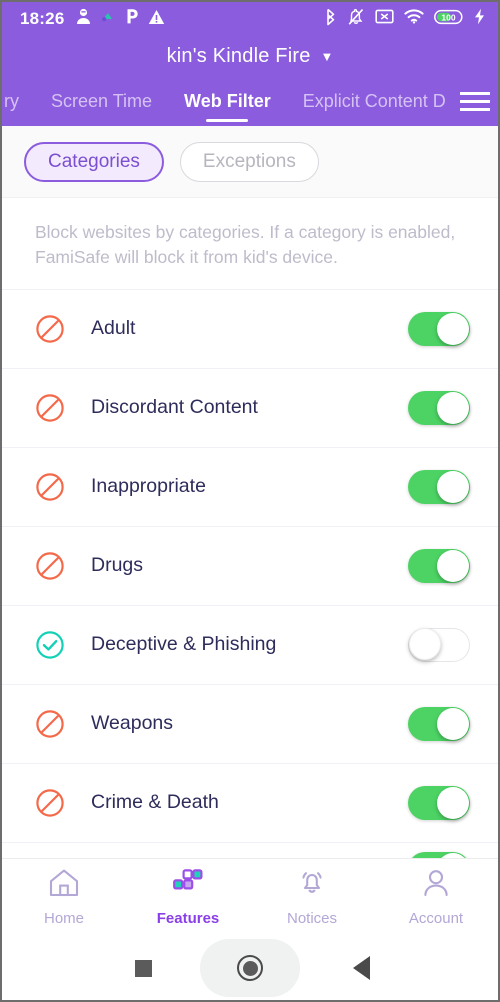 This screenshot has height=1002, width=500. What do you see at coordinates (312, 918) in the screenshot?
I see `nav-label: Notices` at bounding box center [312, 918].